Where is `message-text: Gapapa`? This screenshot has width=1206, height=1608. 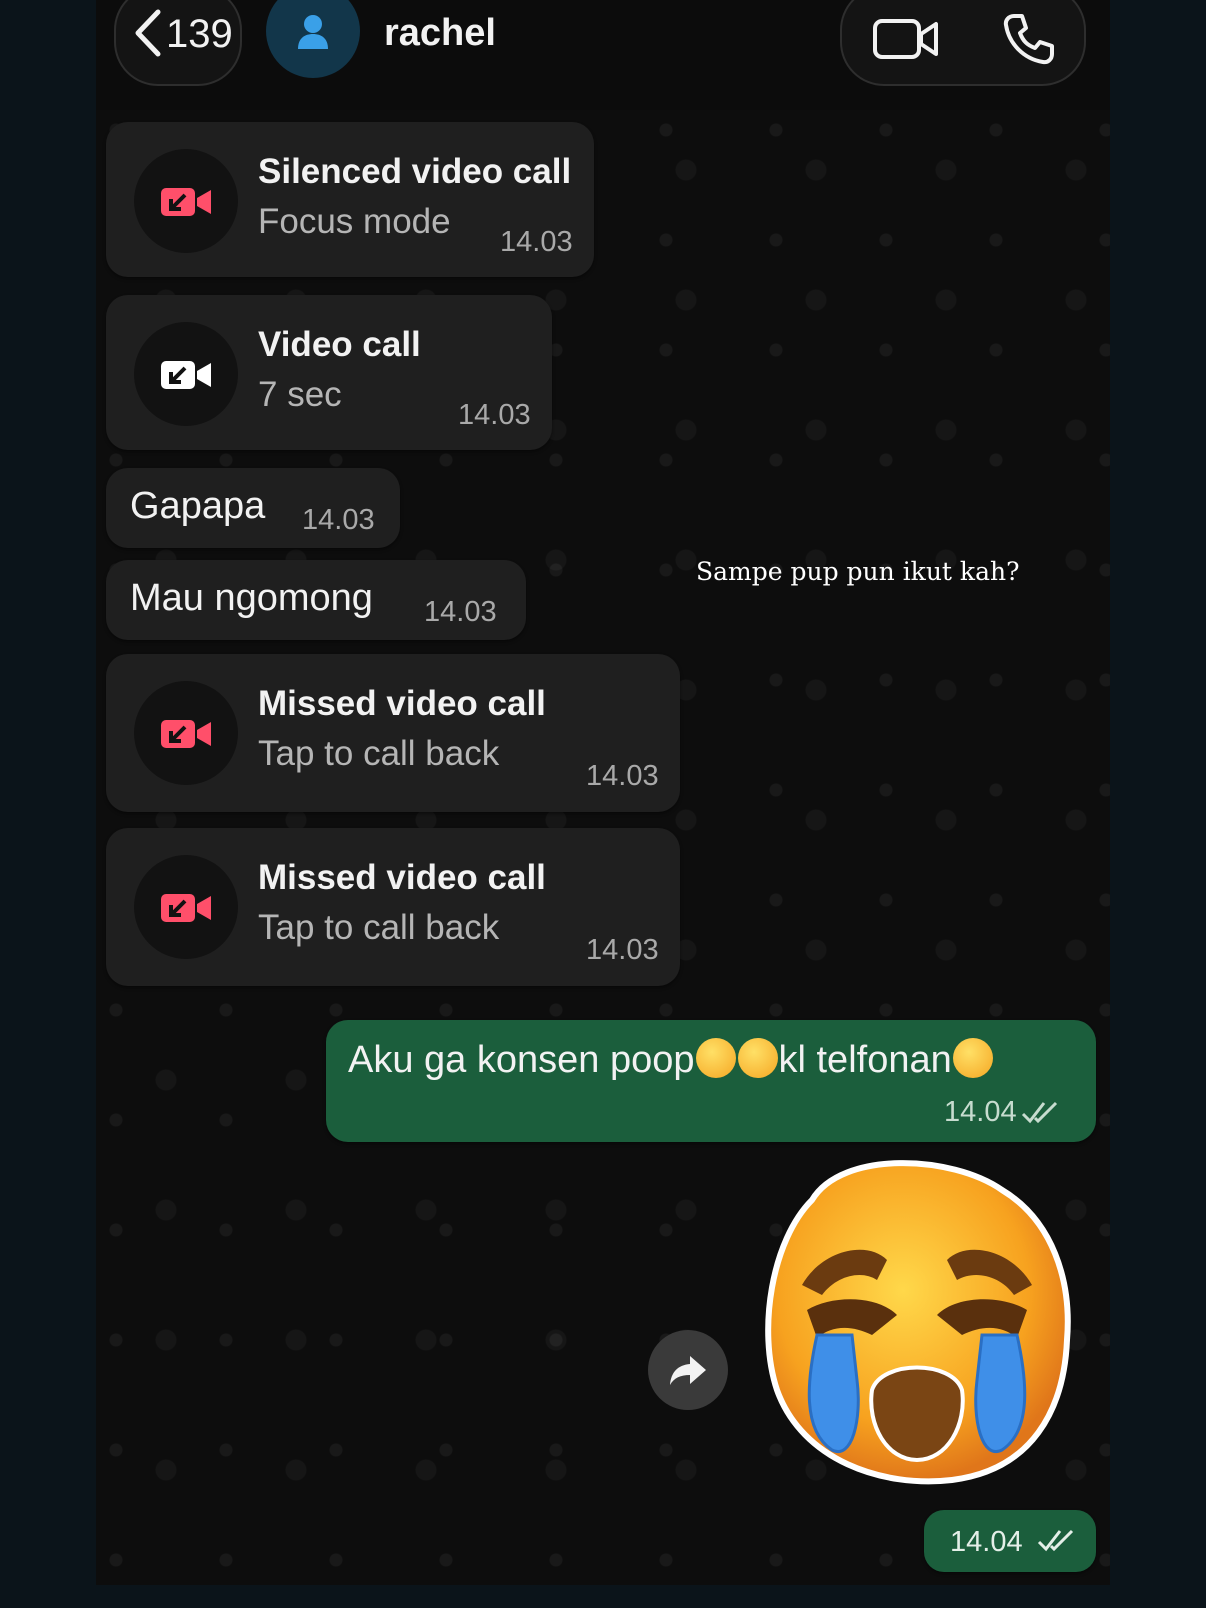
message-text: Gapapa is located at coordinates (198, 506).